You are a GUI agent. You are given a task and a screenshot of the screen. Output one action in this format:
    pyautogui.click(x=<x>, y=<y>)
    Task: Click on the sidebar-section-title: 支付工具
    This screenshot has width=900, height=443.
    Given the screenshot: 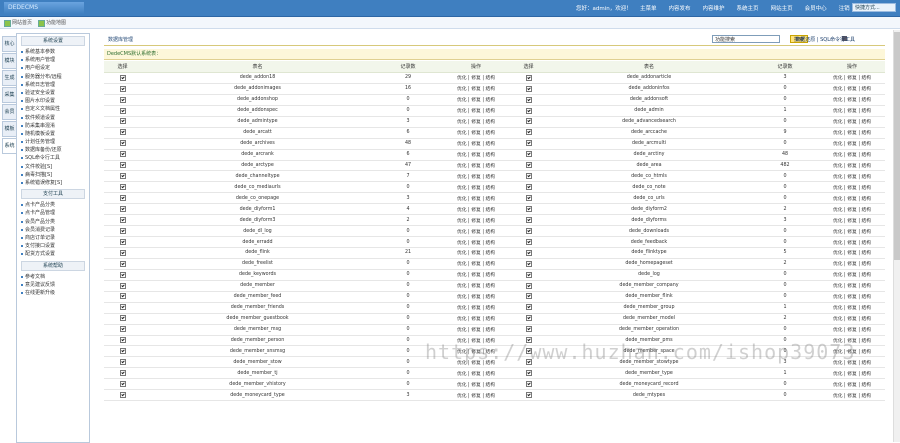 What is the action you would take?
    pyautogui.click(x=53, y=194)
    